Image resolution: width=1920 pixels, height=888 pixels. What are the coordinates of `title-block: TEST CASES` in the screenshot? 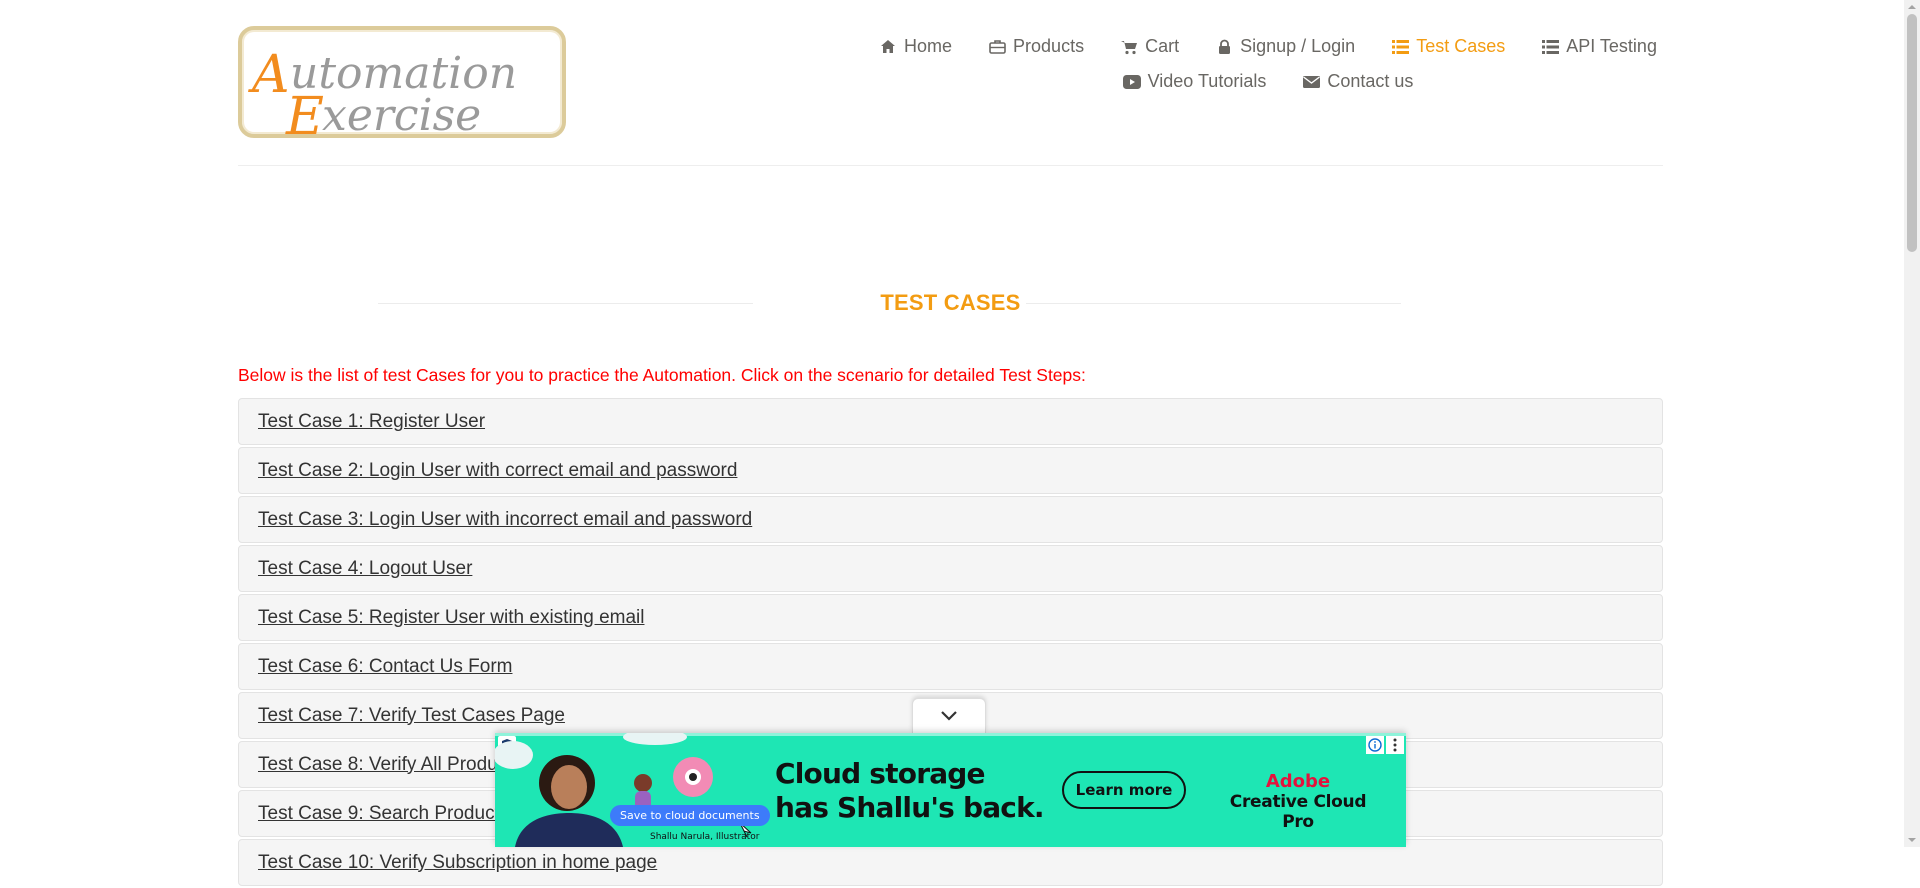 It's located at (950, 303).